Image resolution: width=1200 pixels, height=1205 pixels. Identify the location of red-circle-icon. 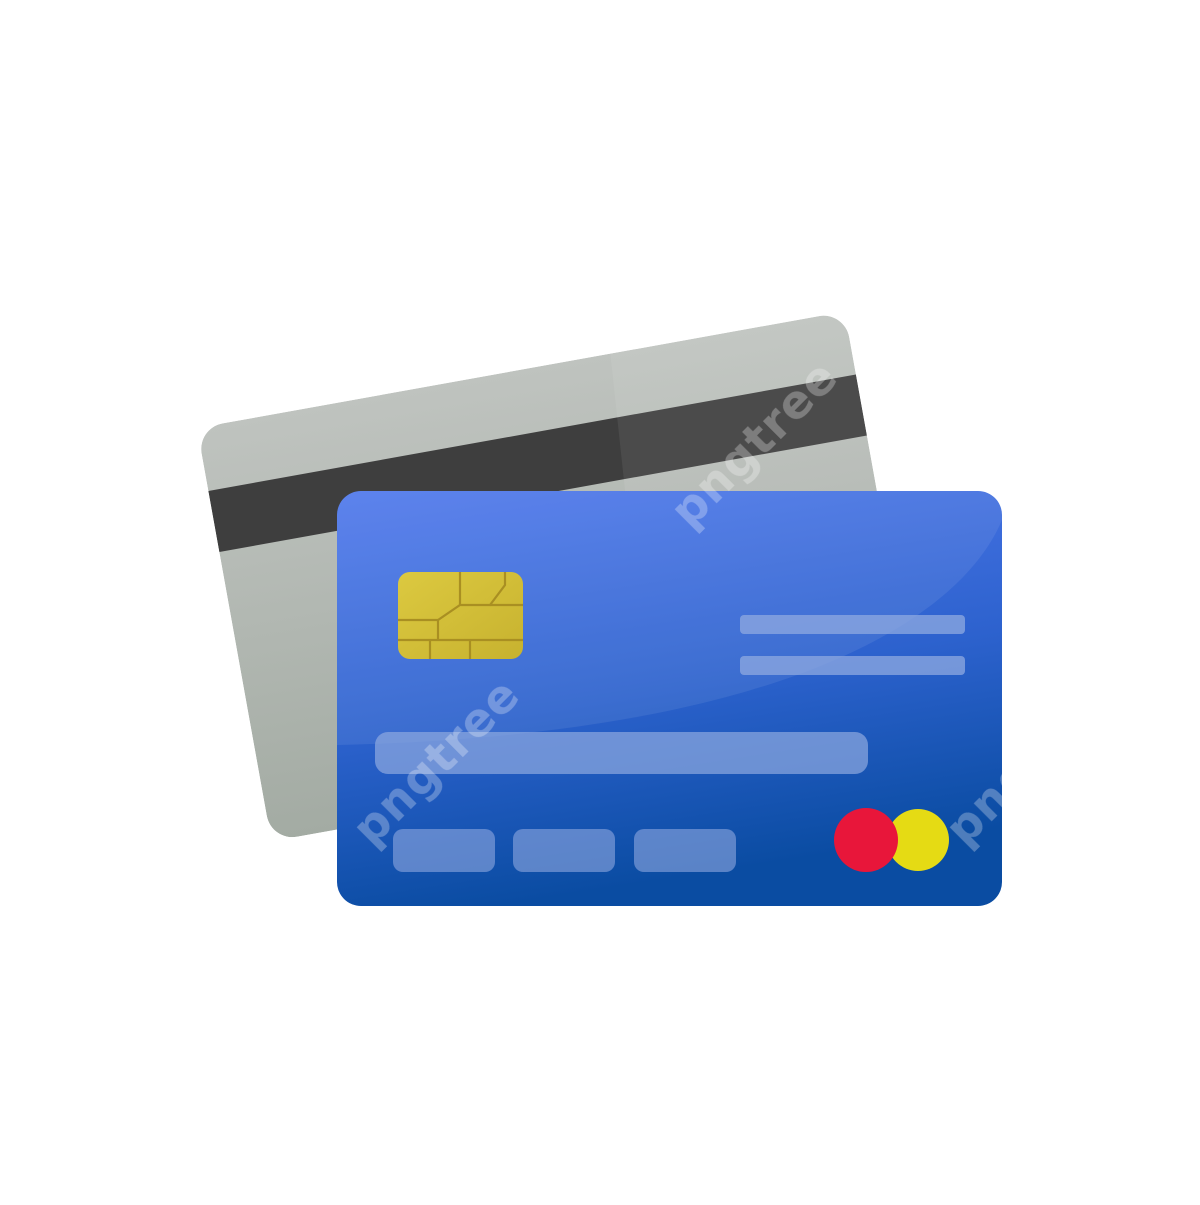
(866, 840).